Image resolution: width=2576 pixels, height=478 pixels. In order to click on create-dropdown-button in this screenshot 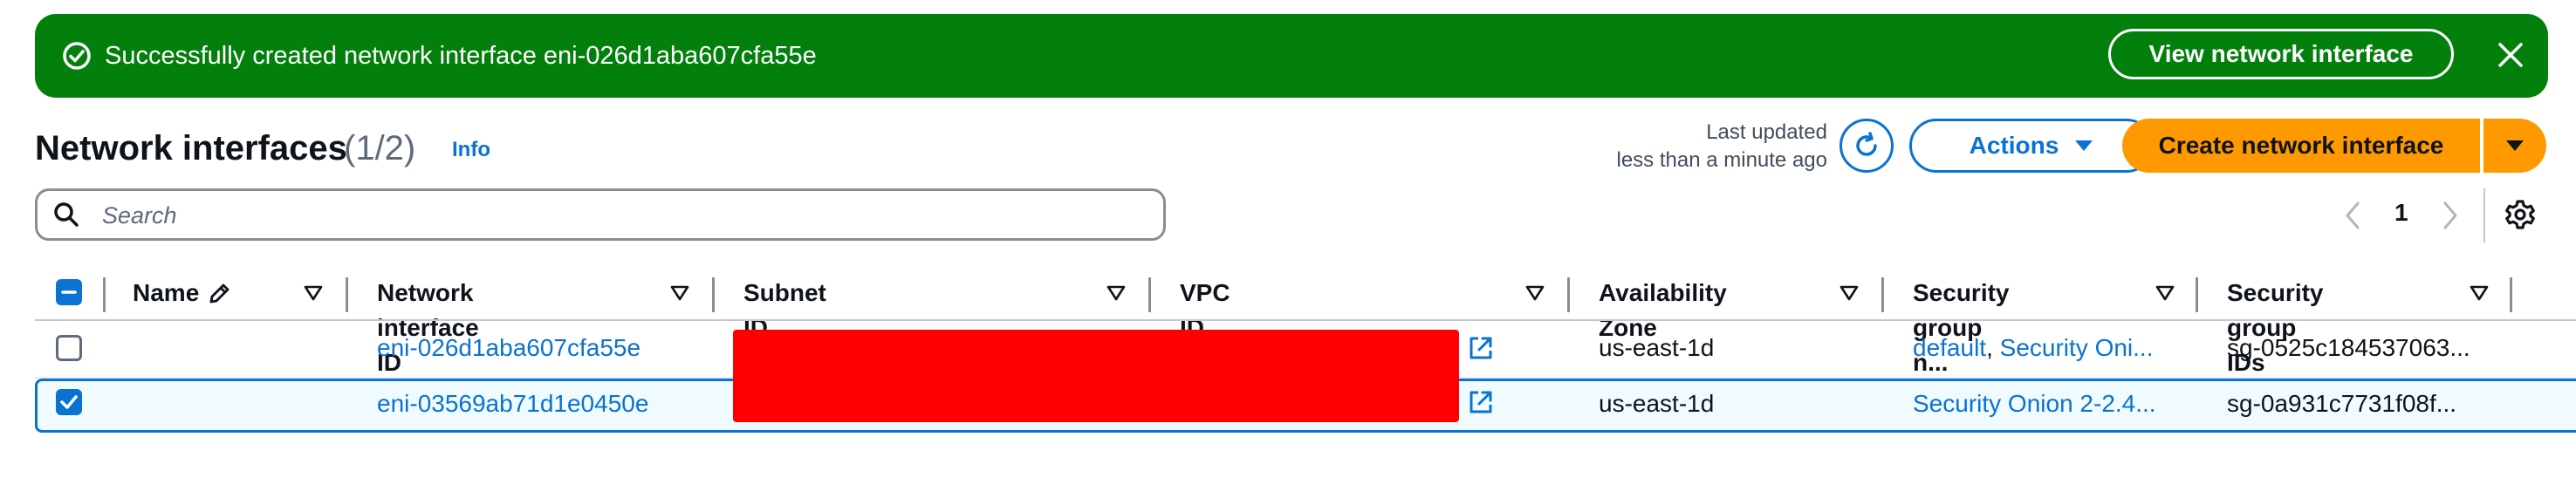, I will do `click(2515, 146)`.